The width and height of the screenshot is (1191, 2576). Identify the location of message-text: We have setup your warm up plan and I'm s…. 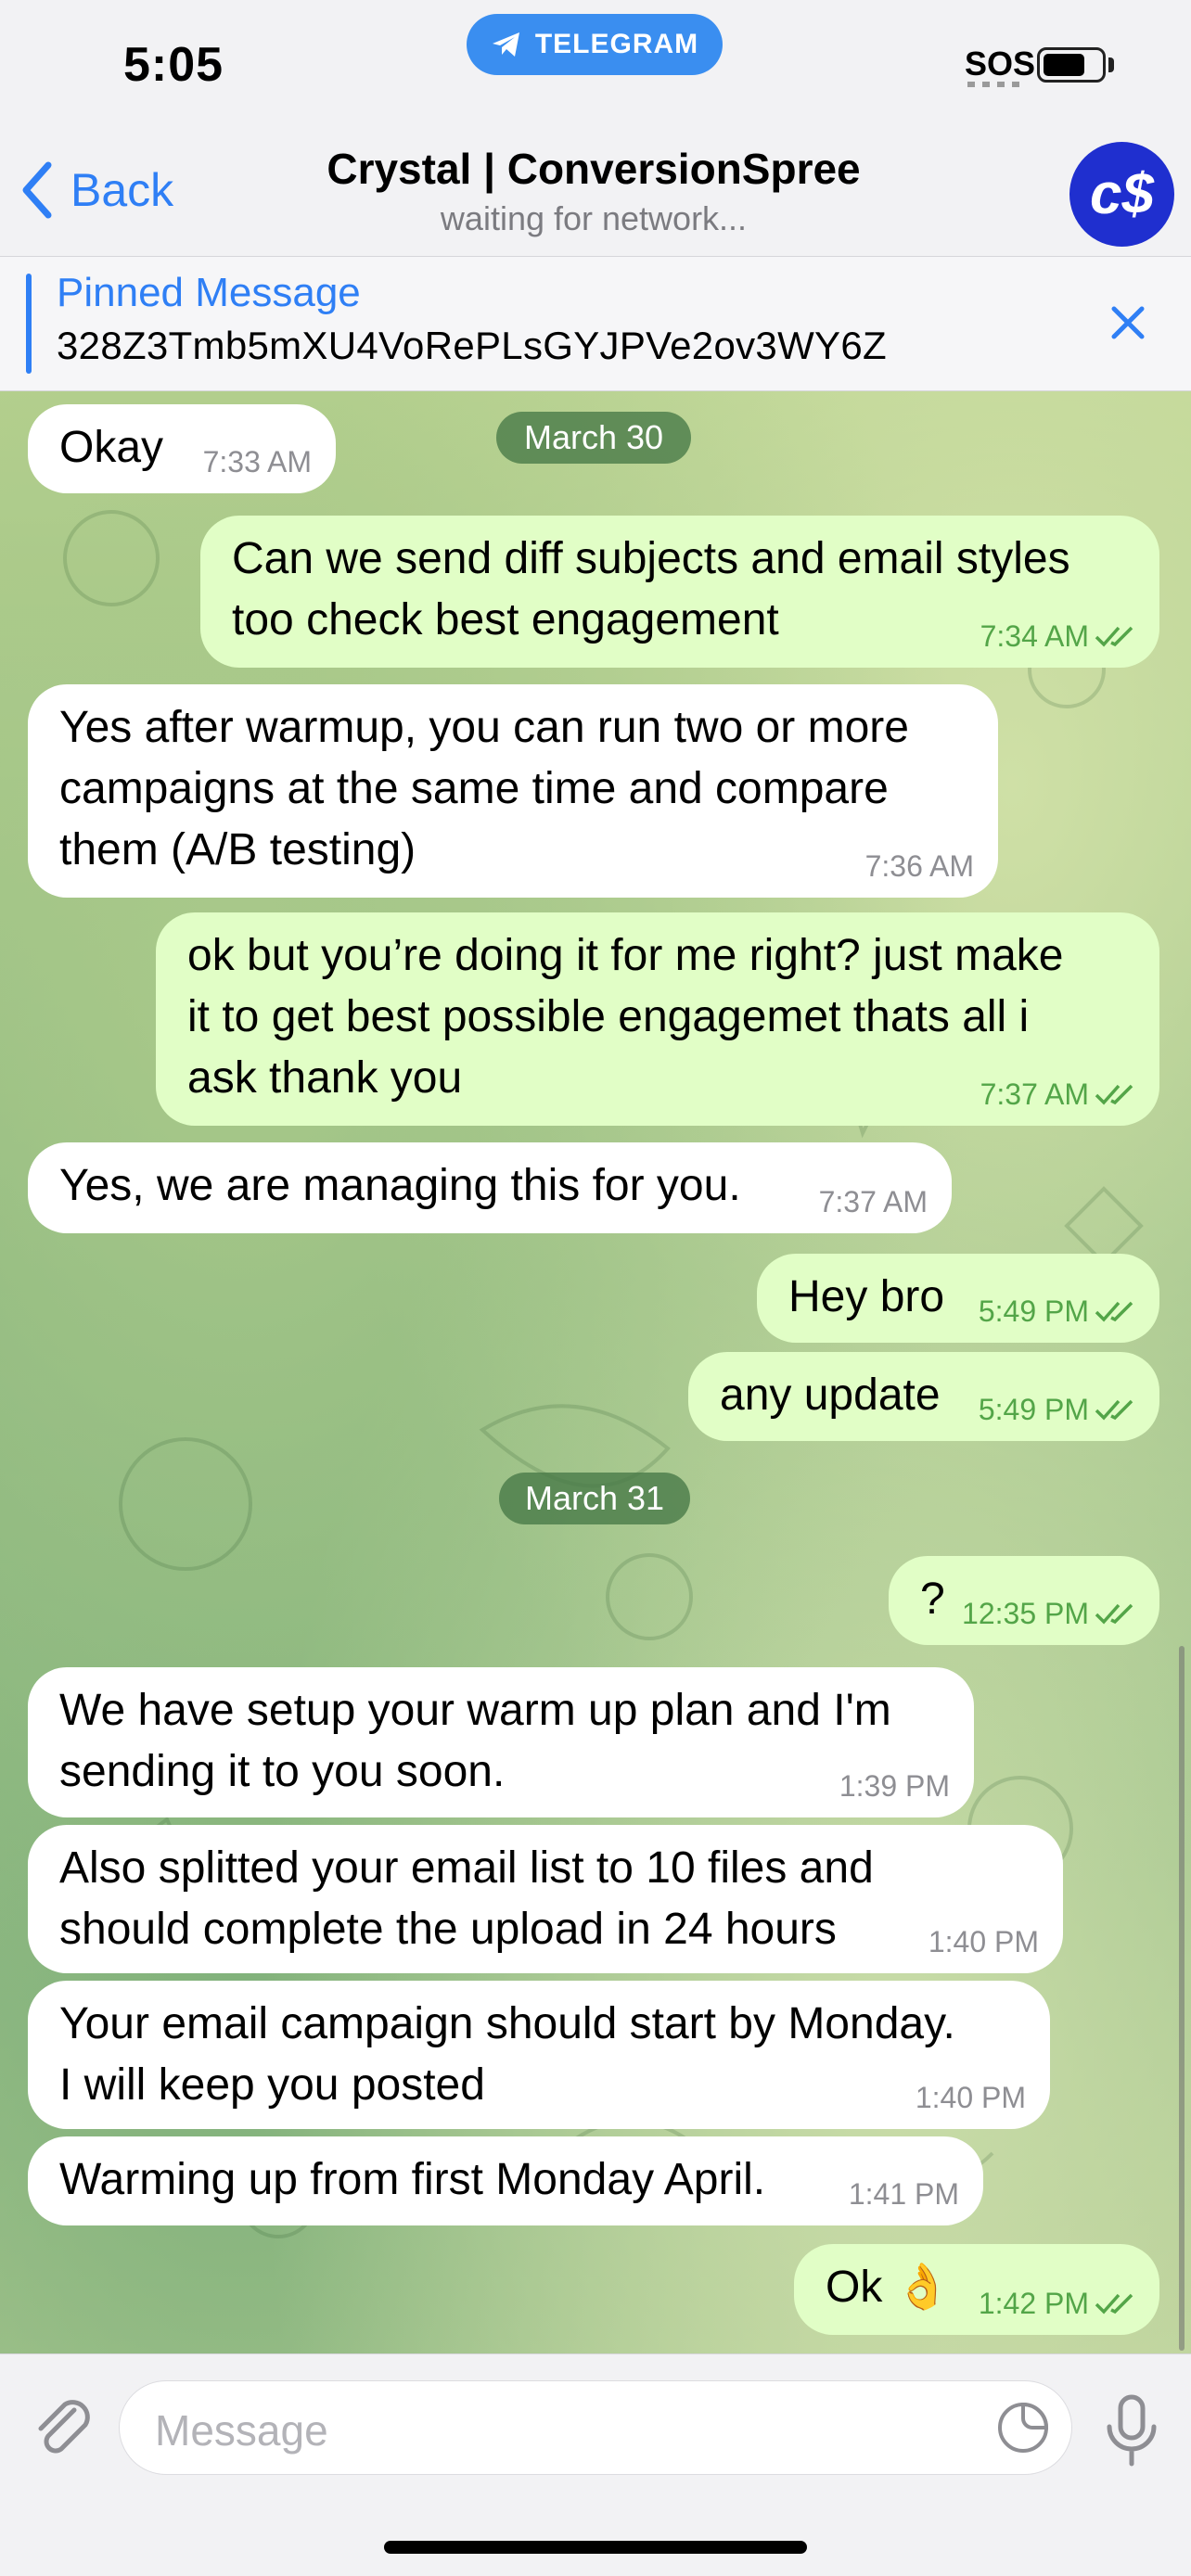
(475, 1741).